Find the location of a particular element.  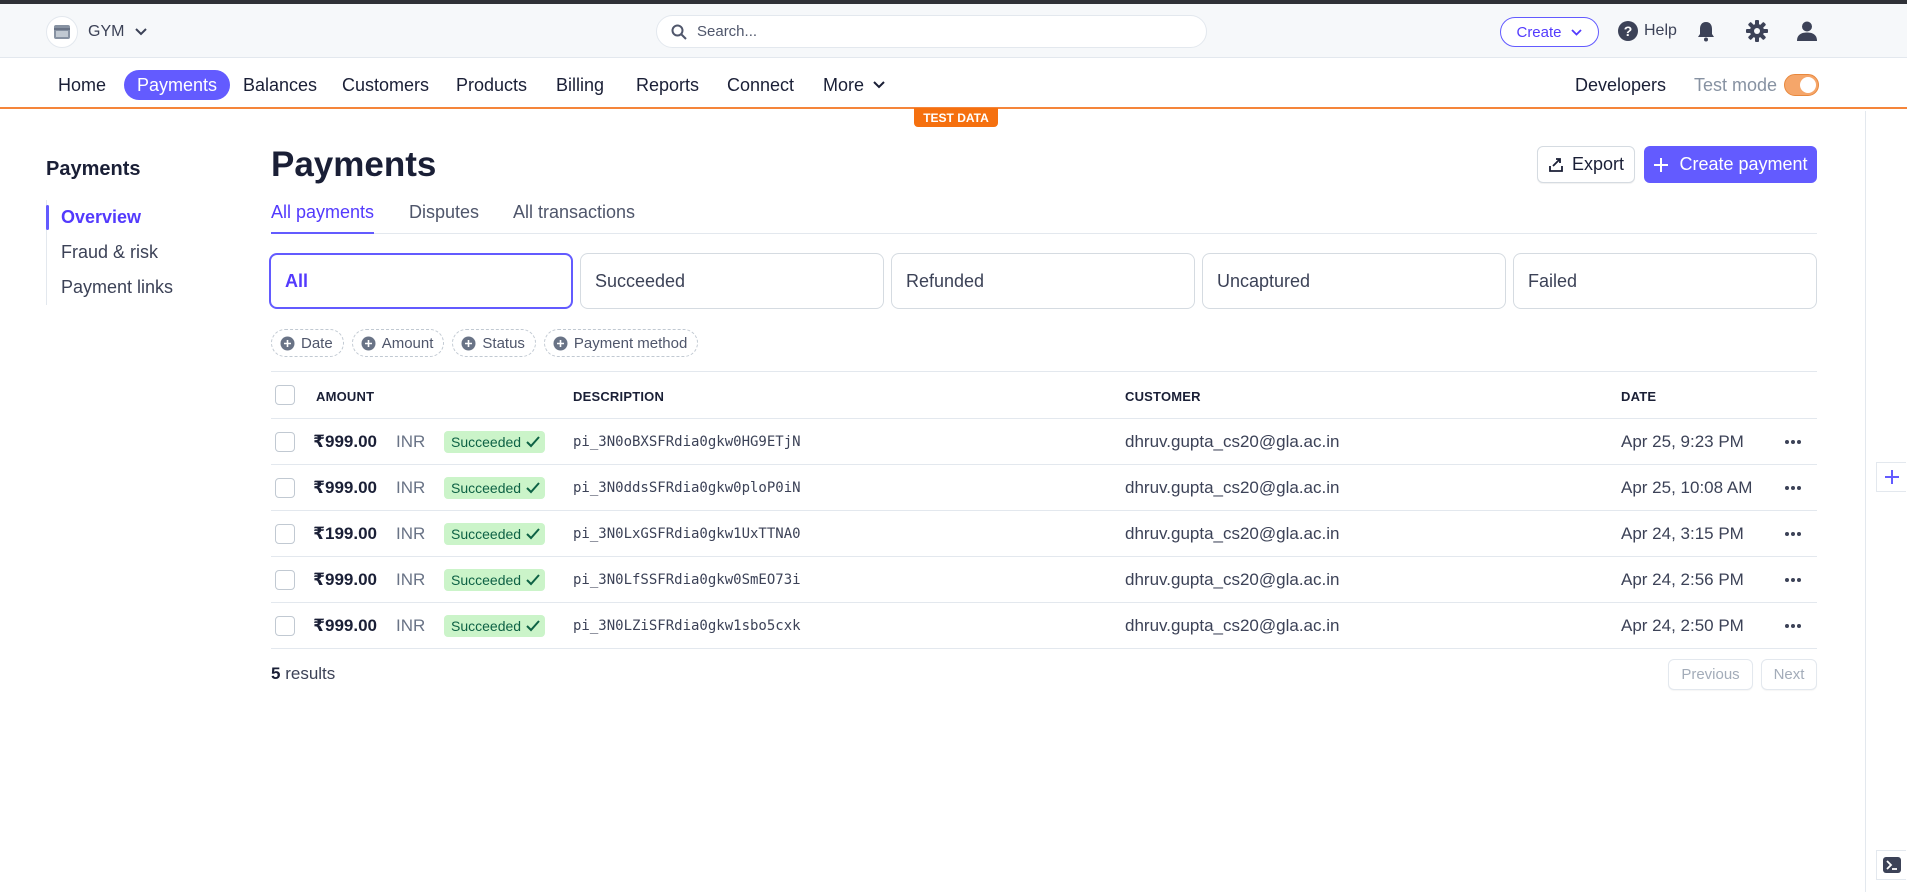

search-bar is located at coordinates (931, 31).